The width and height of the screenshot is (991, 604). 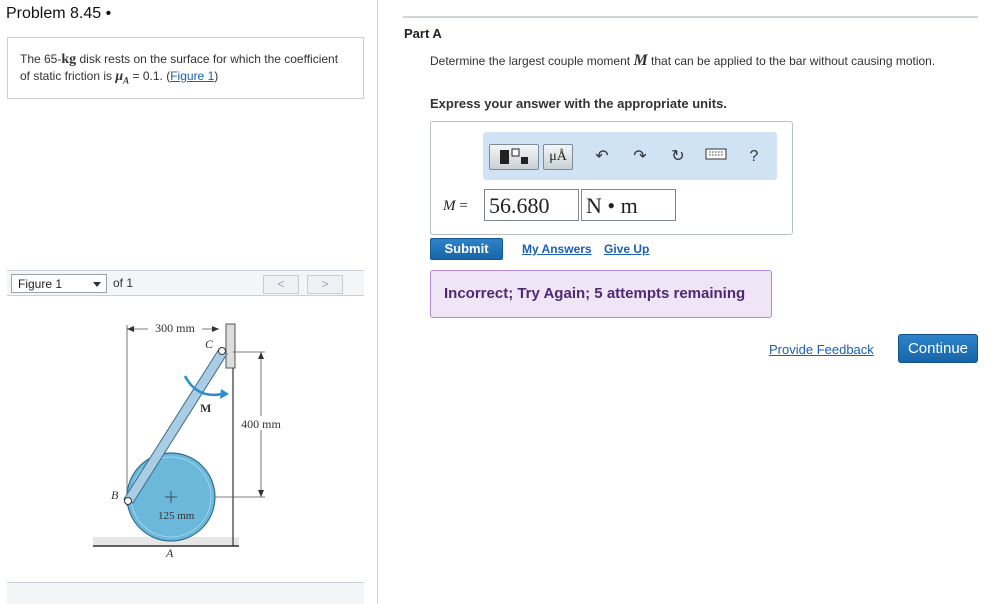 I want to click on answer-var: M, so click(x=449, y=206).